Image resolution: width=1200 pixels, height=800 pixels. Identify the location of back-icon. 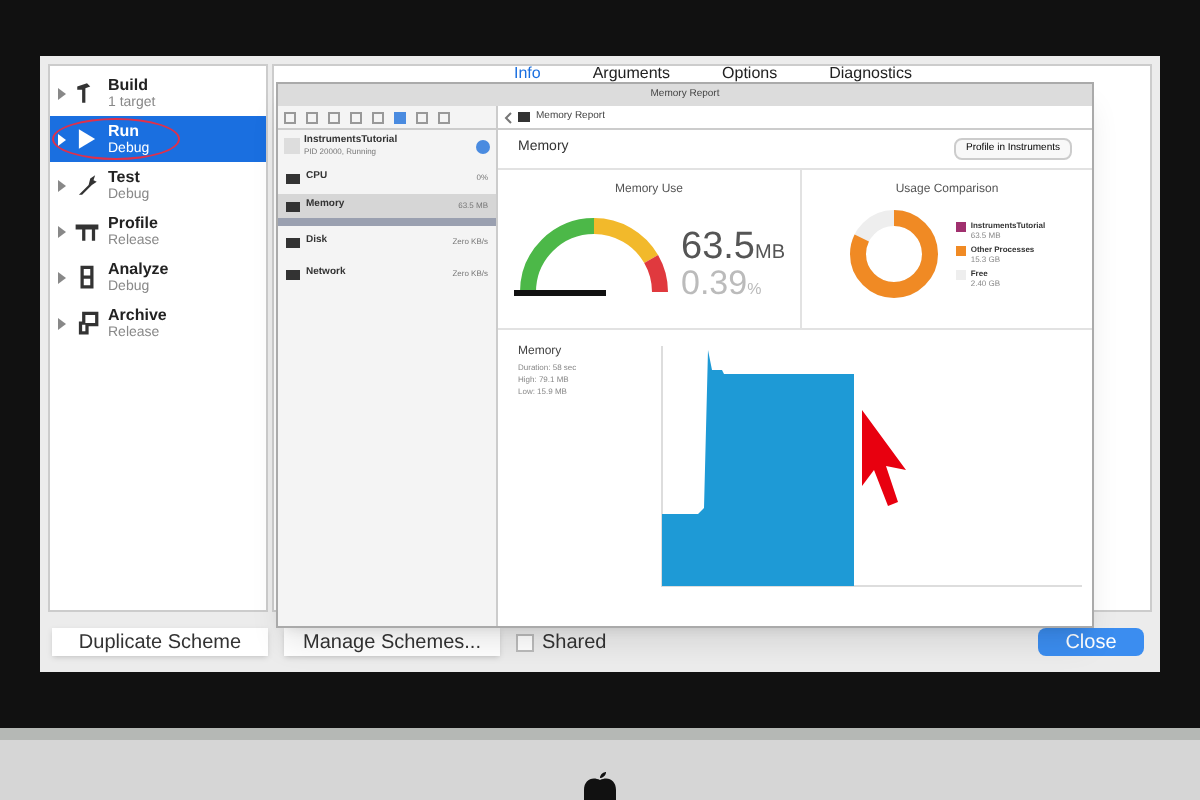
(508, 117).